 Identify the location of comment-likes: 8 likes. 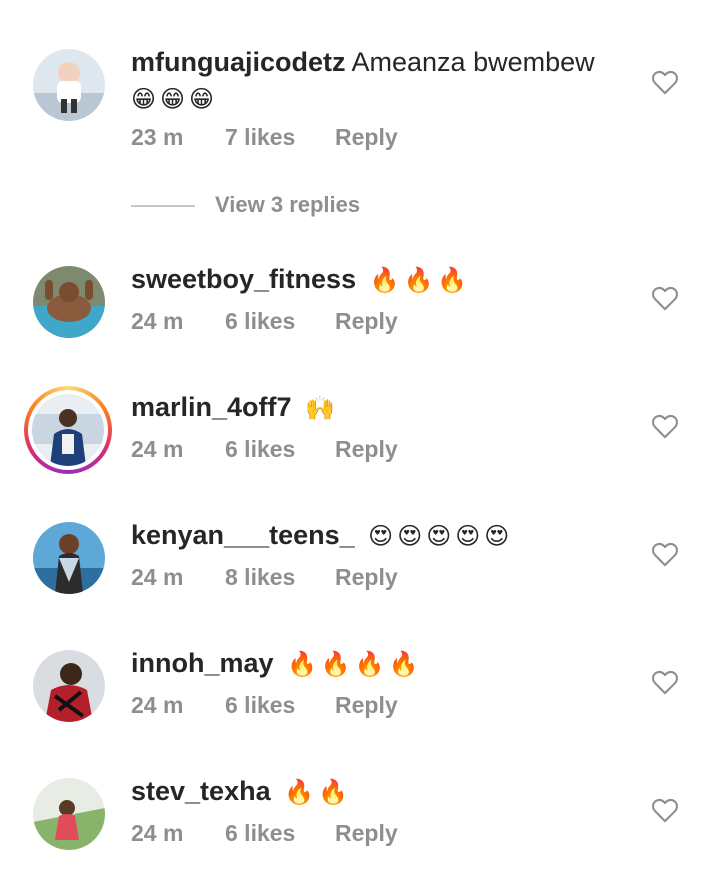
(280, 577).